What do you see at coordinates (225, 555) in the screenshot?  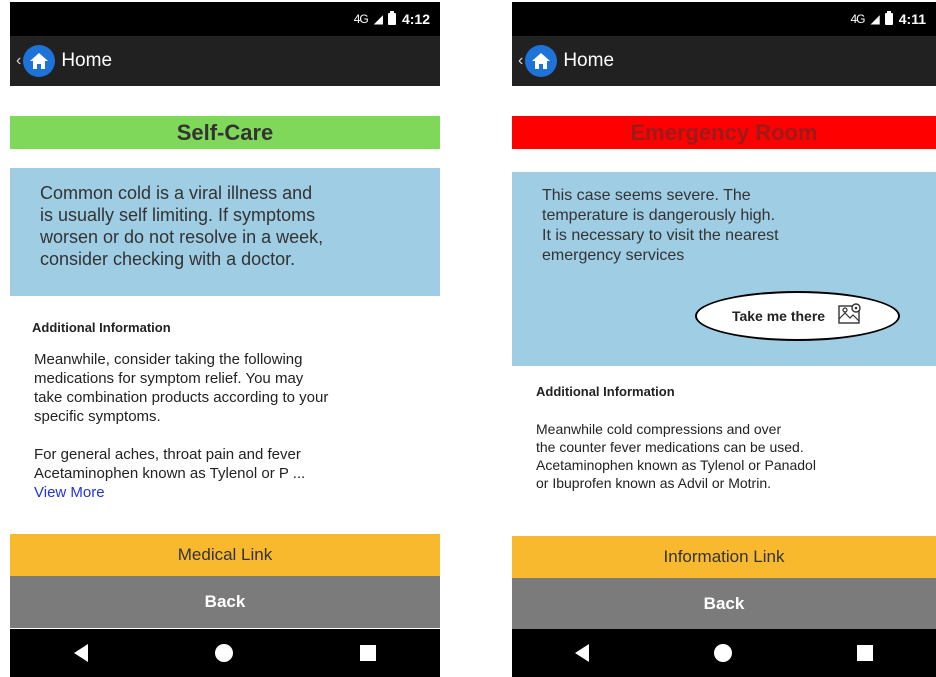 I see `medical-link-button: Medical Link` at bounding box center [225, 555].